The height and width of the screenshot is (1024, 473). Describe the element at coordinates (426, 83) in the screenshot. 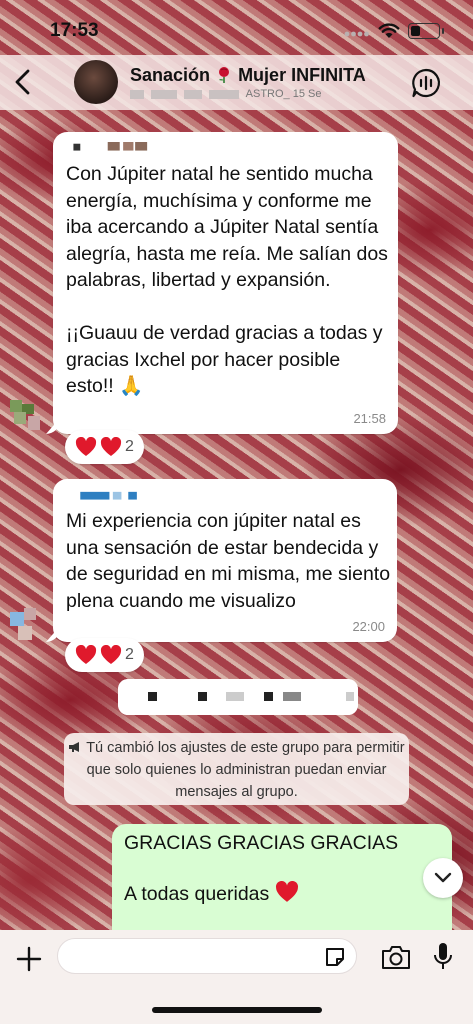

I see `voice-chat-icon` at that location.